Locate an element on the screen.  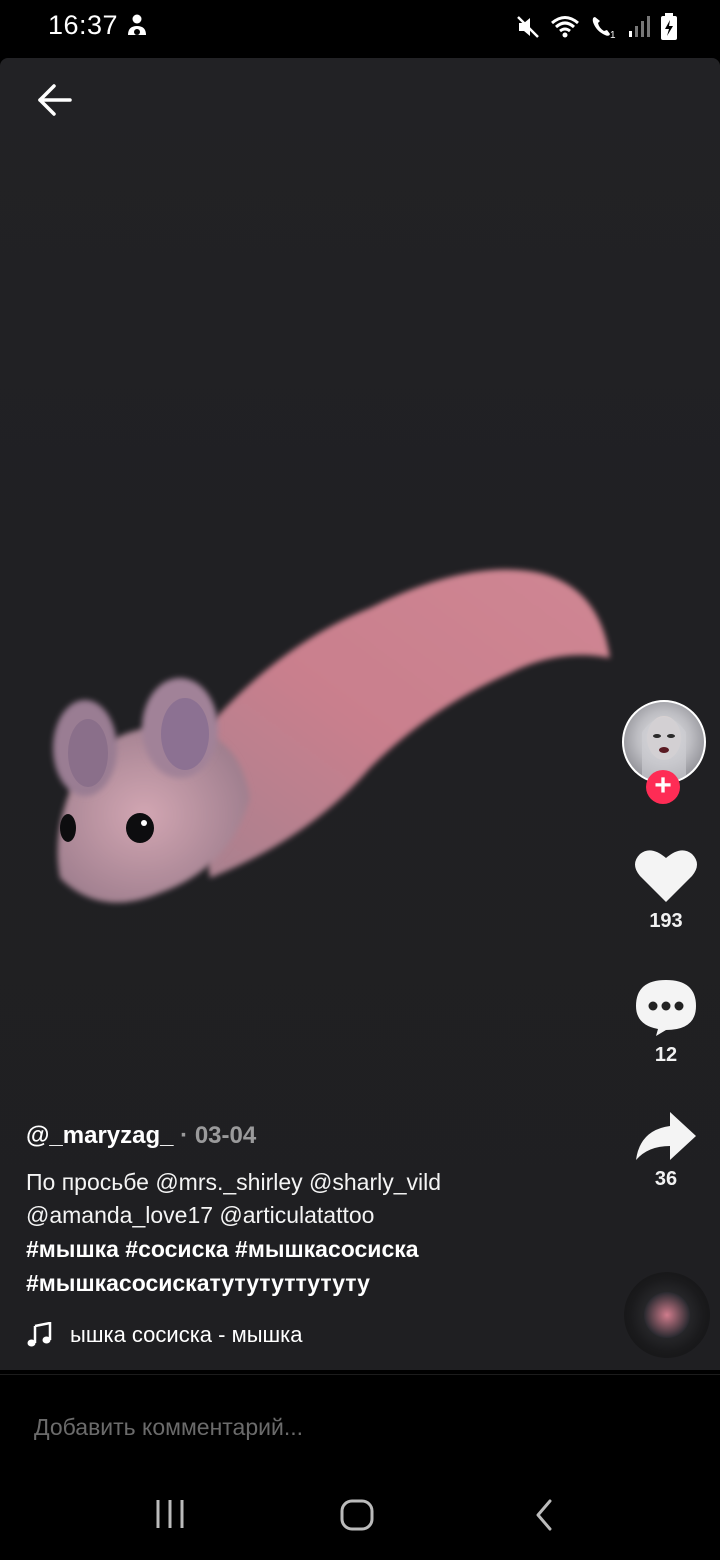
back-button is located at coordinates (54, 100).